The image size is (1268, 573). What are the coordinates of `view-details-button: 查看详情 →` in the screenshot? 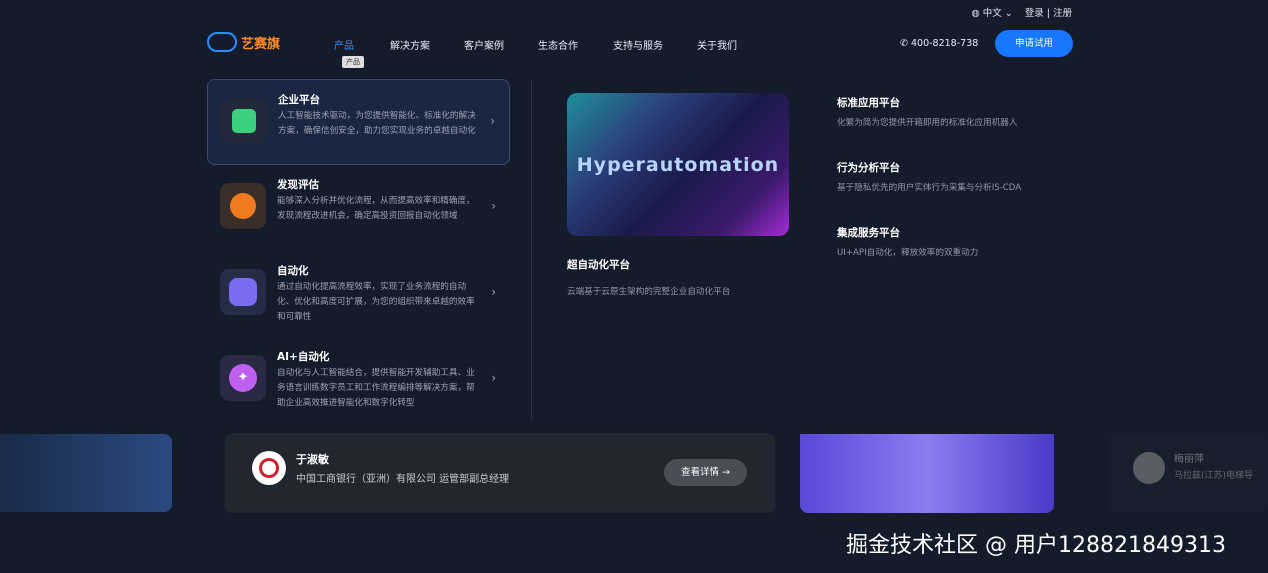 It's located at (705, 472).